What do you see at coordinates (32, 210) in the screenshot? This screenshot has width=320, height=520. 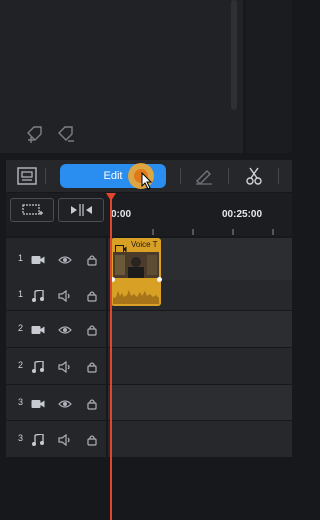 I see `add-track-button` at bounding box center [32, 210].